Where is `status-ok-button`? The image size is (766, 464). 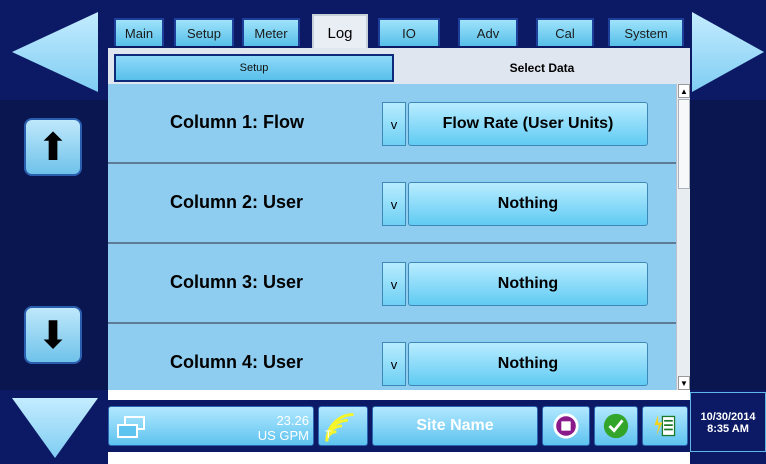
status-ok-button is located at coordinates (616, 426).